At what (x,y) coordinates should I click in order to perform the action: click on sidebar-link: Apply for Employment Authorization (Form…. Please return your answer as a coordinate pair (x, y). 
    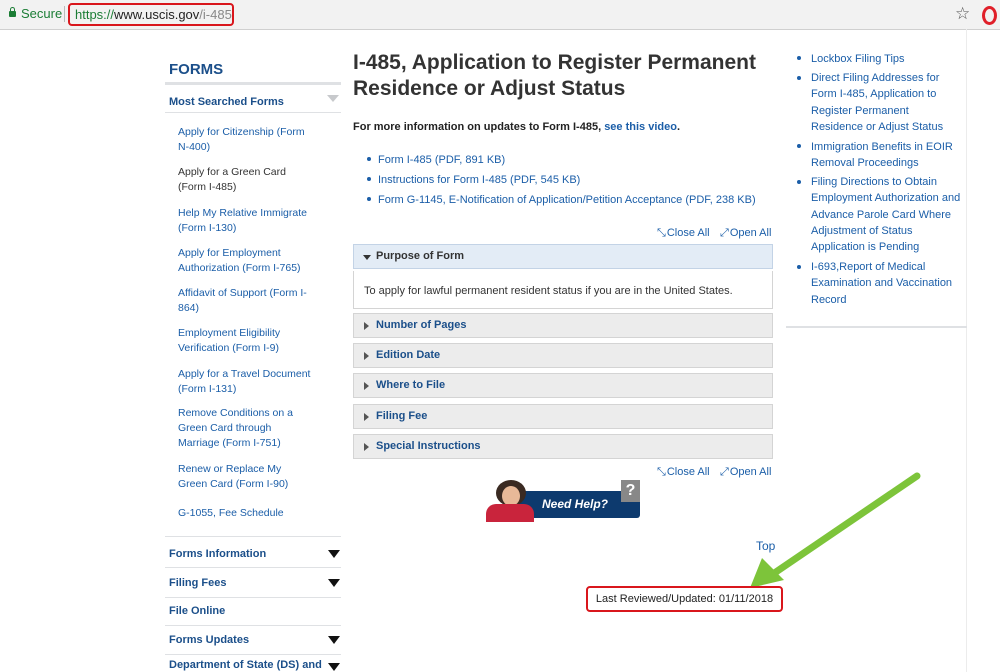
    Looking at the image, I should click on (245, 261).